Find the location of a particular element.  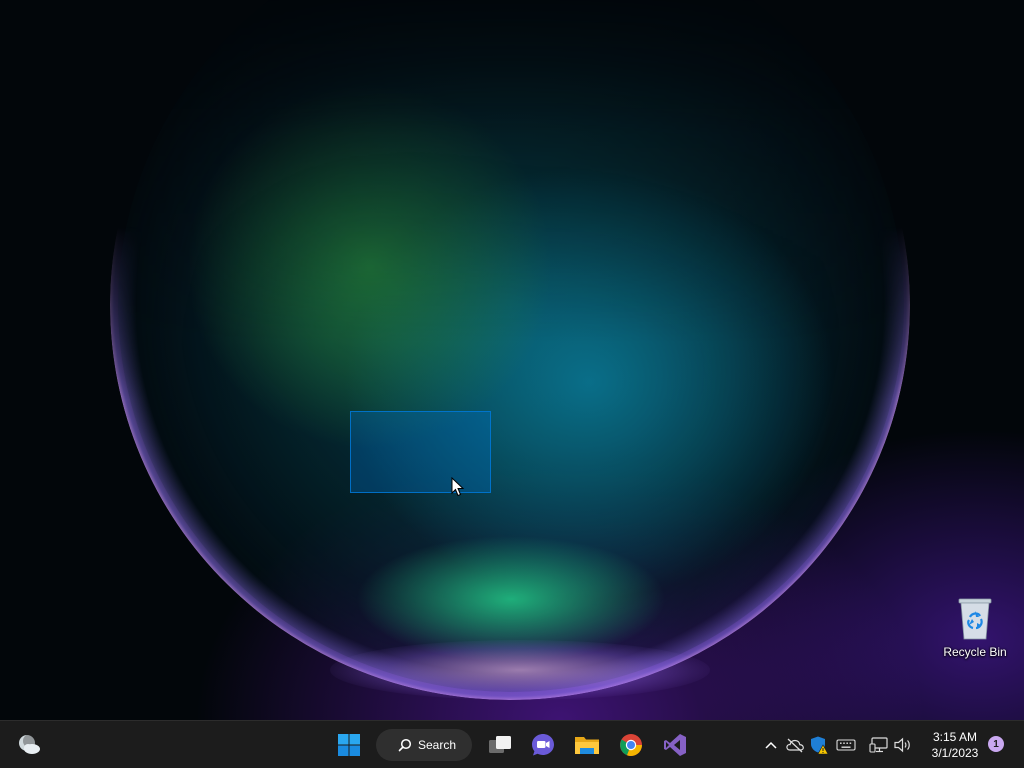

onedrive-tray-button is located at coordinates (795, 745).